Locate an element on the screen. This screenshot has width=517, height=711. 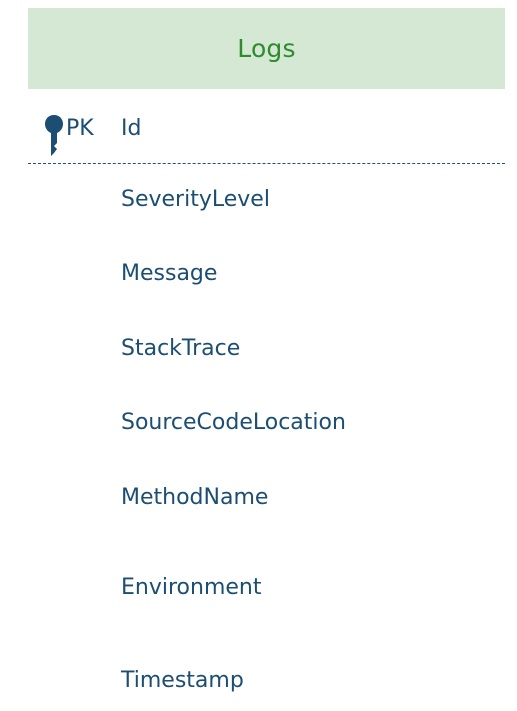
entity-title: Logs is located at coordinates (266, 48).